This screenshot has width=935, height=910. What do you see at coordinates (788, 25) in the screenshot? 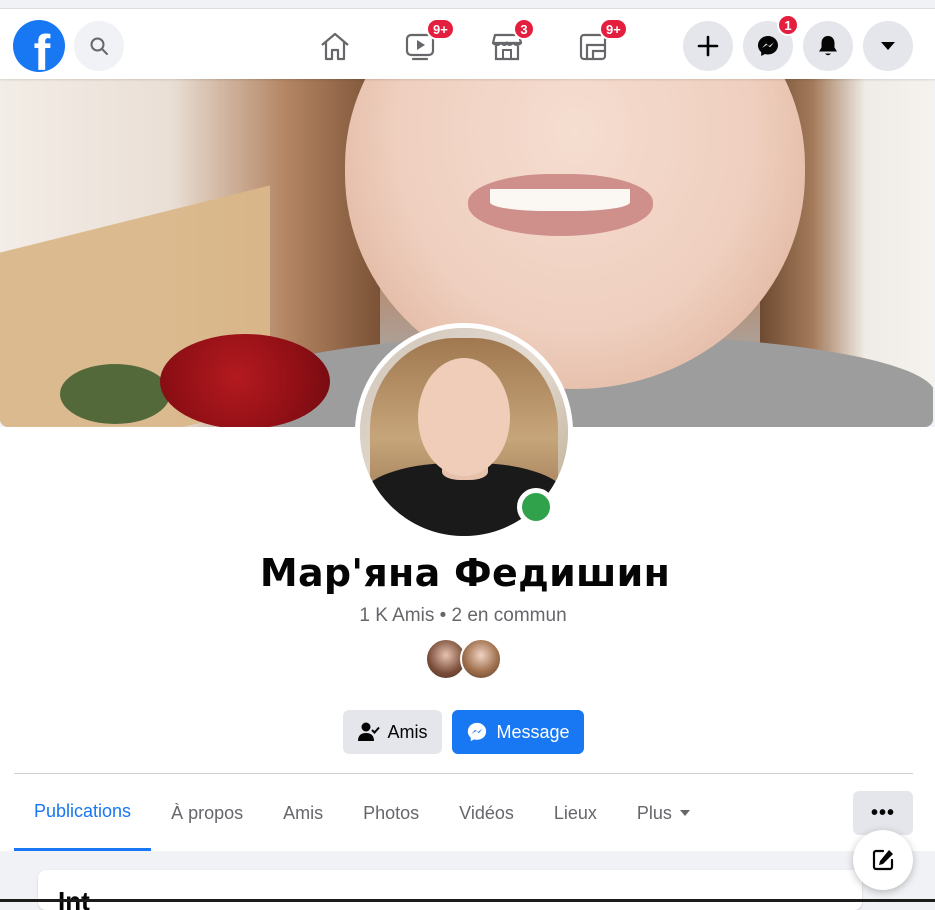
I see `messenger-badge: 1` at bounding box center [788, 25].